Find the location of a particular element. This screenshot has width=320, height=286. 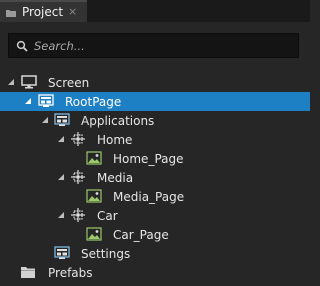

tree-item-label: Applications is located at coordinates (118, 121).